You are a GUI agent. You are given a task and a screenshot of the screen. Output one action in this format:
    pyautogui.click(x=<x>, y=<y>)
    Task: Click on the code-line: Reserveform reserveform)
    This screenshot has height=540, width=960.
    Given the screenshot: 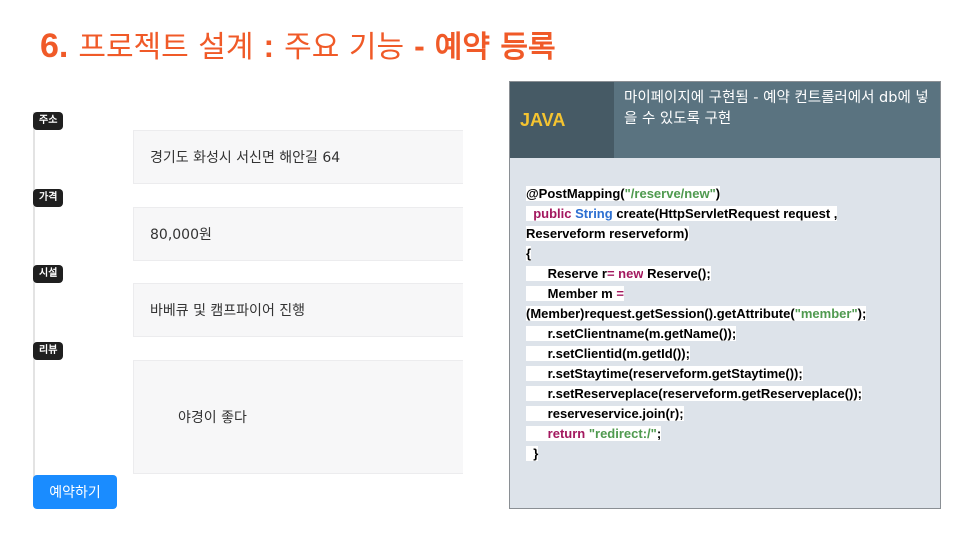 What is the action you would take?
    pyautogui.click(x=731, y=234)
    